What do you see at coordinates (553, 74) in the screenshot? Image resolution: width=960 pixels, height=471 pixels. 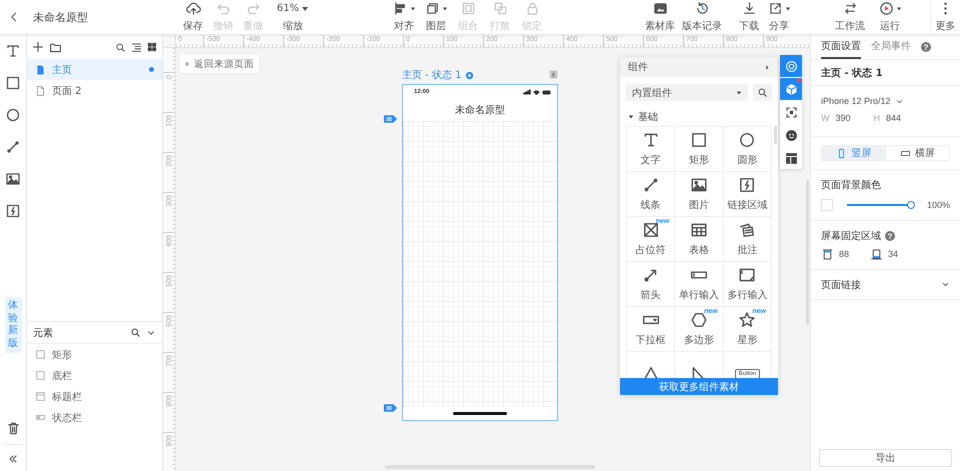 I see `interaction-icon` at bounding box center [553, 74].